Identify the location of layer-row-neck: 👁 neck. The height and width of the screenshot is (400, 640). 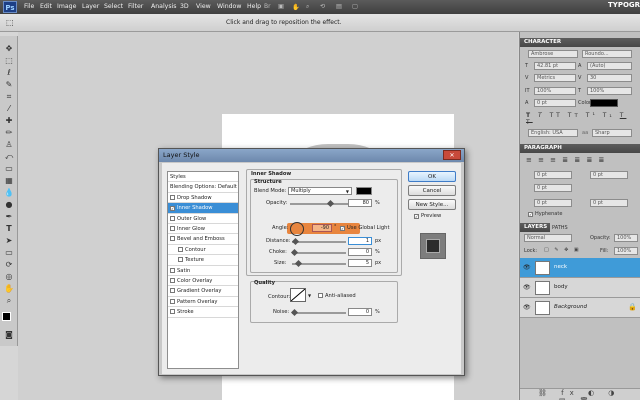
(580, 268).